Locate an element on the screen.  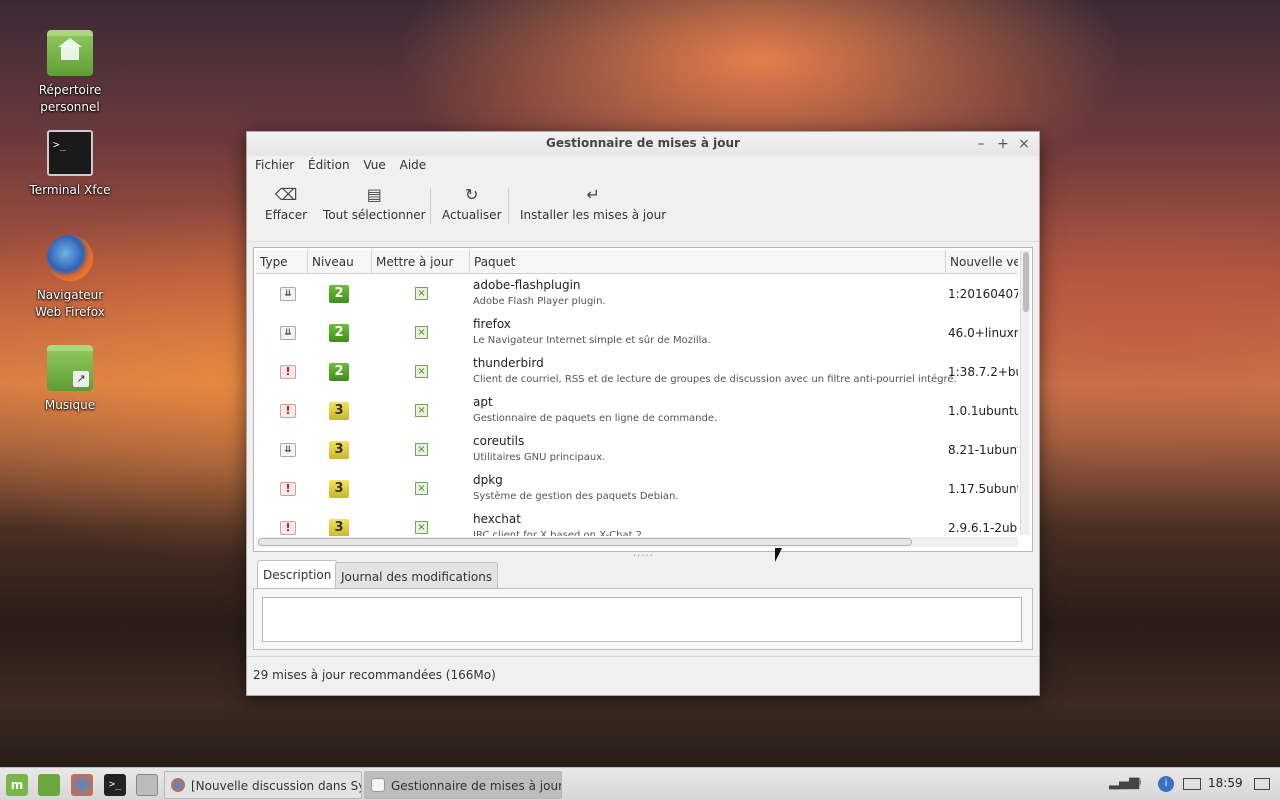
package-new-version: 2.9.6.1-2ubuntu is located at coordinates (983, 528).